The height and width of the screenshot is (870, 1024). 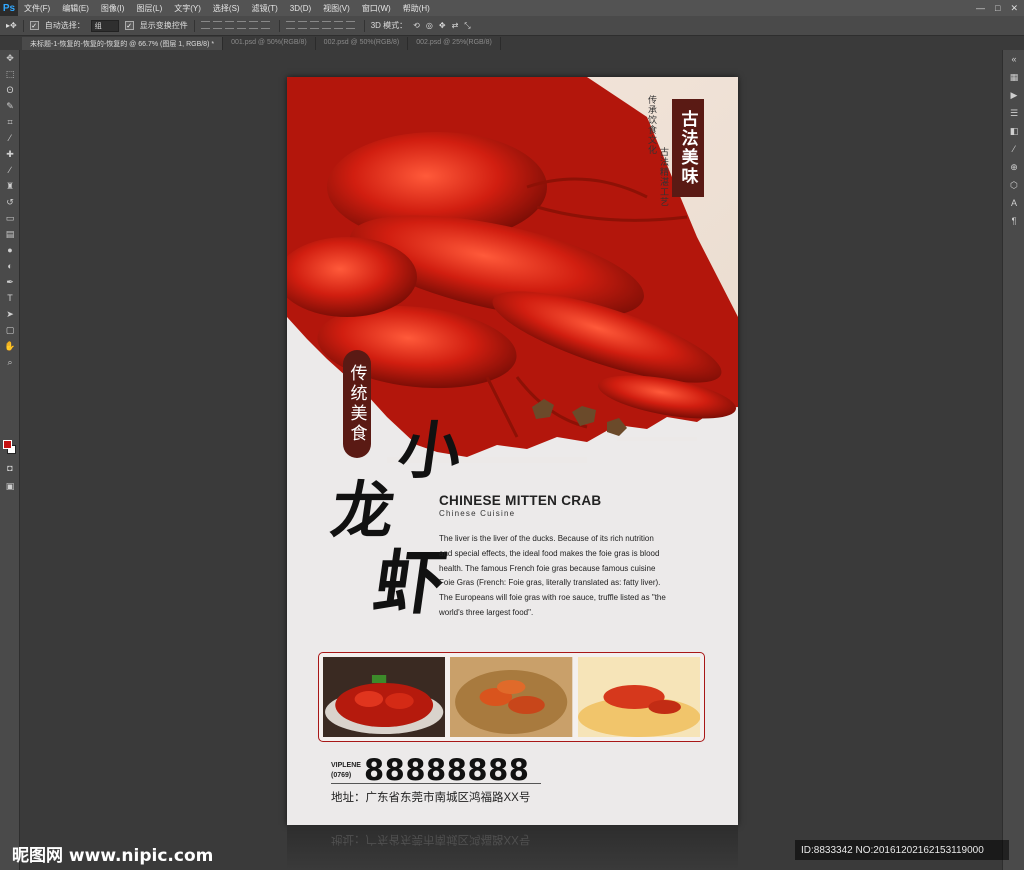 I want to click on pan-3d-icon: ✥, so click(x=442, y=25).